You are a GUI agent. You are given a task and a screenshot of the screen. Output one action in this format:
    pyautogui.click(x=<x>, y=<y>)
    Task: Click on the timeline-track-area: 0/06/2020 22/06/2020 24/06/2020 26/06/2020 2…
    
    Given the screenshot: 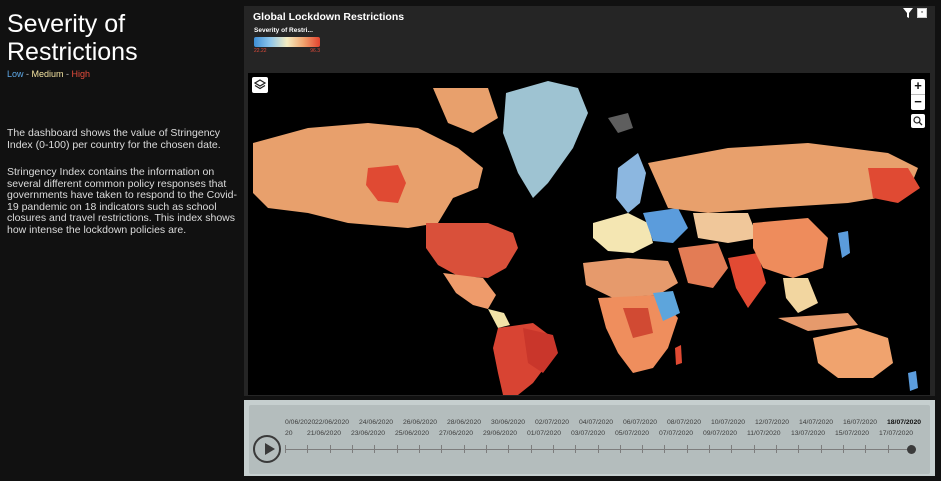 What is the action you would take?
    pyautogui.click(x=589, y=439)
    